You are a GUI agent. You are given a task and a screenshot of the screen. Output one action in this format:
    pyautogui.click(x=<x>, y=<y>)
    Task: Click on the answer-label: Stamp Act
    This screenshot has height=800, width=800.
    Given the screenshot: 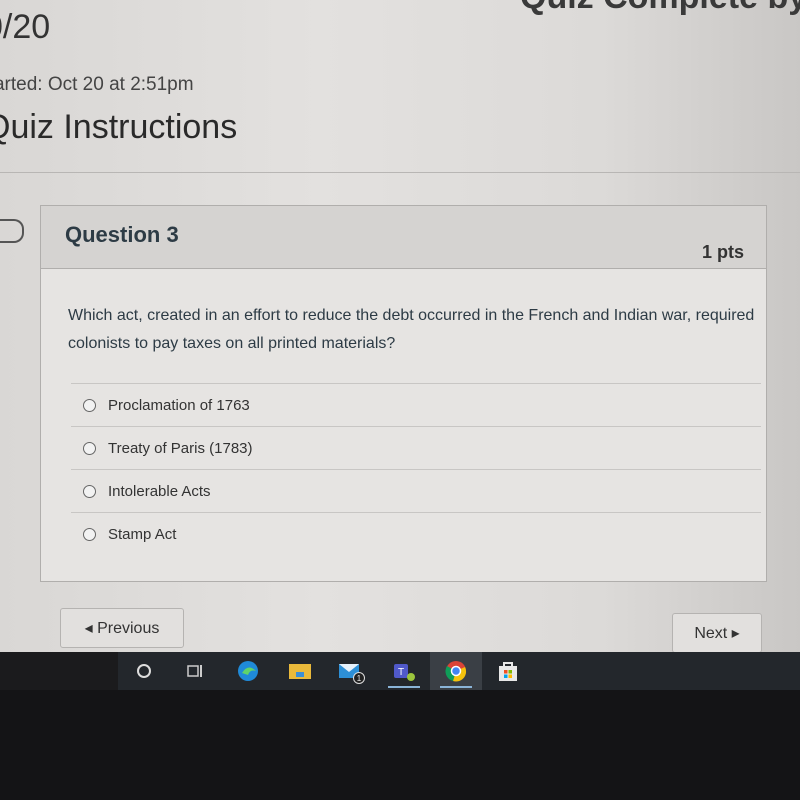 What is the action you would take?
    pyautogui.click(x=142, y=534)
    